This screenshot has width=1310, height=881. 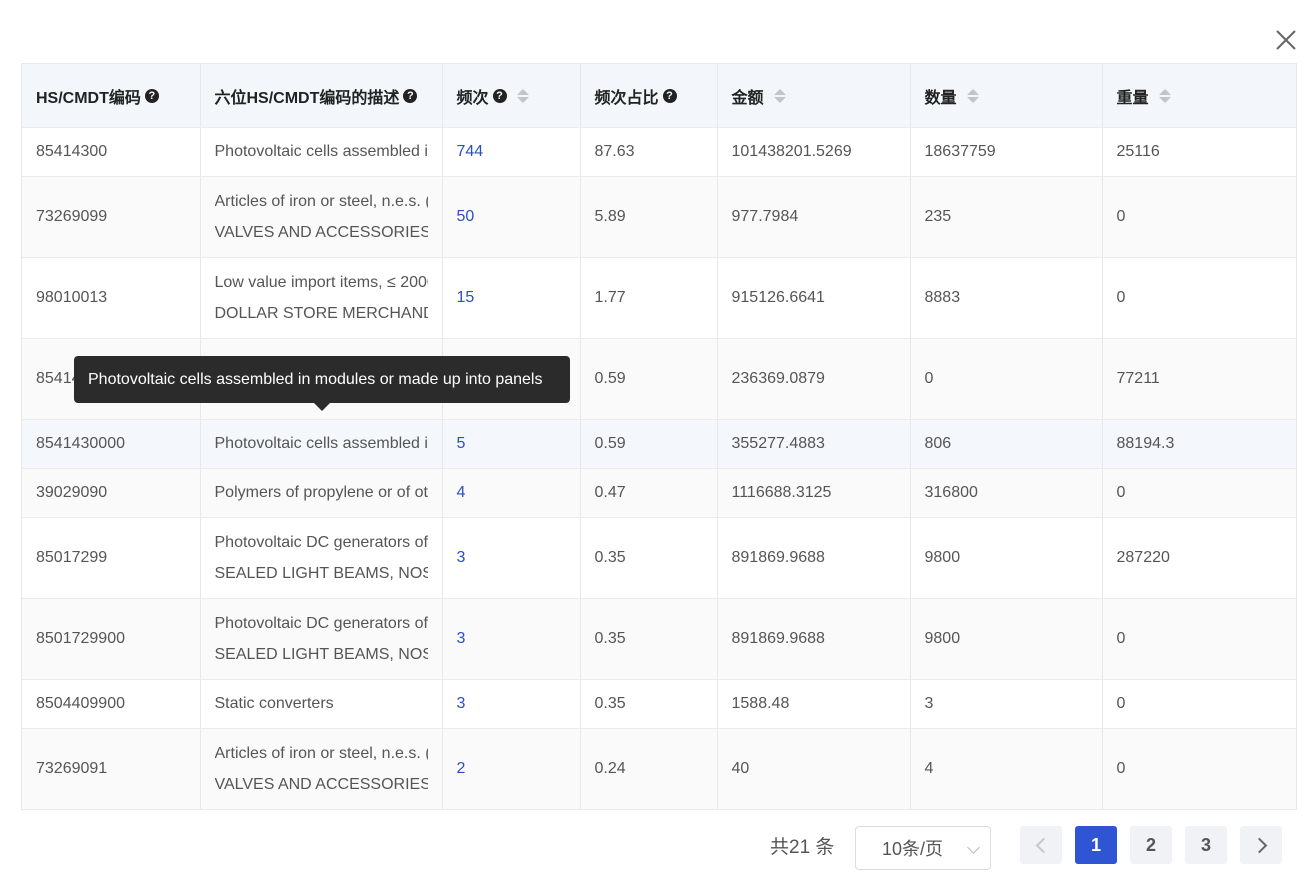 What do you see at coordinates (1199, 152) in the screenshot?
I see `cell-weight: 25116` at bounding box center [1199, 152].